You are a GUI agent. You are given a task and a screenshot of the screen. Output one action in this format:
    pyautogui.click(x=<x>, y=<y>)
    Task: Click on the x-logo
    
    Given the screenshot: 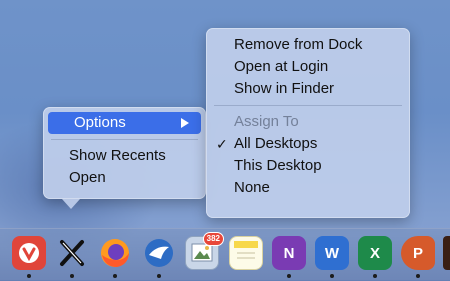 What is the action you would take?
    pyautogui.click(x=72, y=253)
    